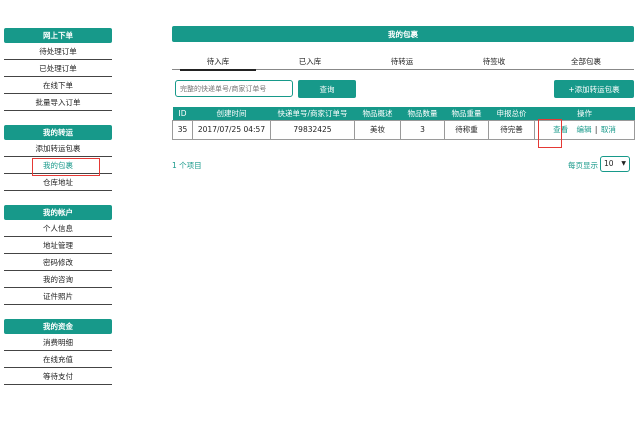 The height and width of the screenshot is (436, 640). I want to click on sidebar-section-my-funds: 我的资金 消费明细 在线充值 等待支付, so click(58, 352).